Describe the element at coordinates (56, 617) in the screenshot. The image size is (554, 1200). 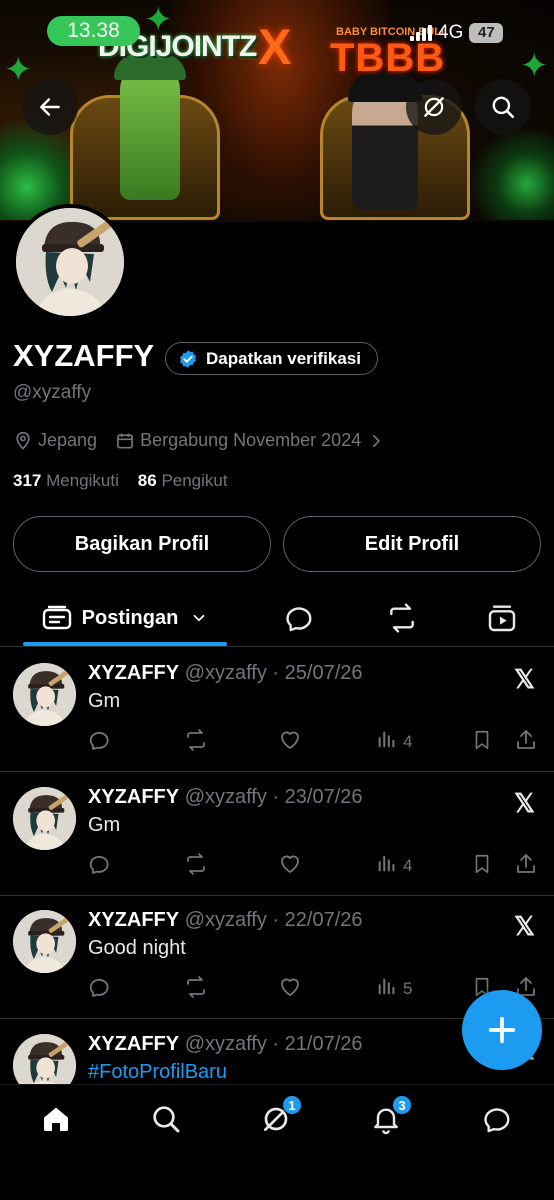
I see `posts-feed-icon` at that location.